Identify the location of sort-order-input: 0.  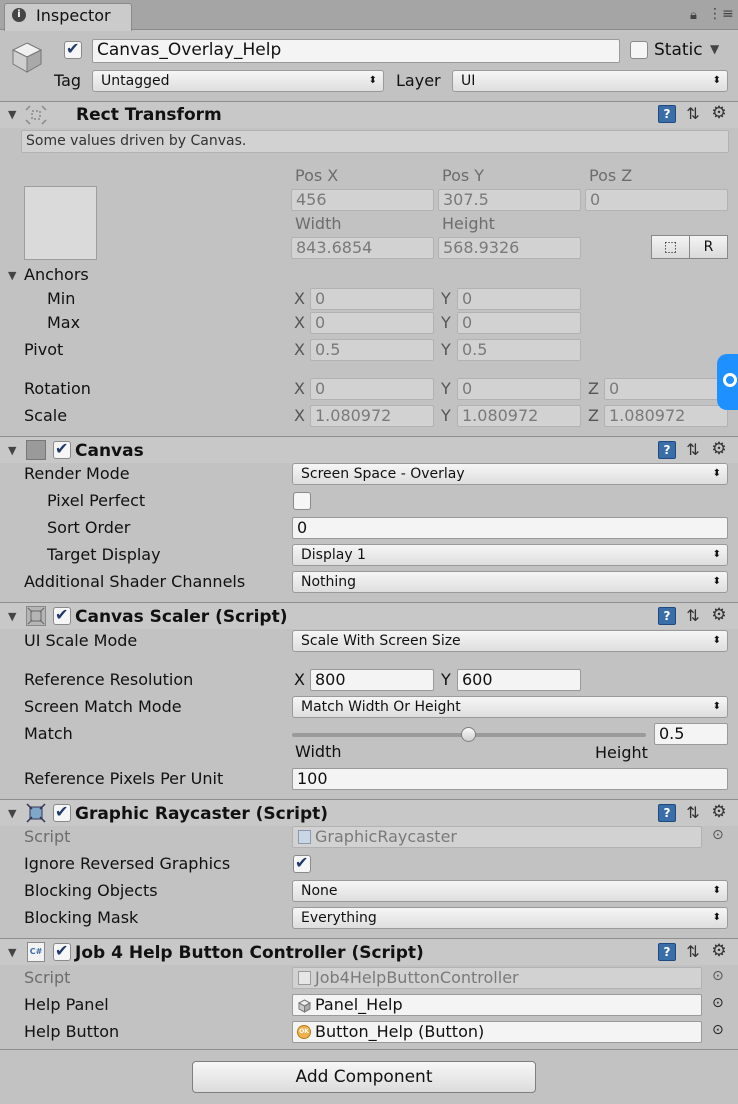
(510, 528).